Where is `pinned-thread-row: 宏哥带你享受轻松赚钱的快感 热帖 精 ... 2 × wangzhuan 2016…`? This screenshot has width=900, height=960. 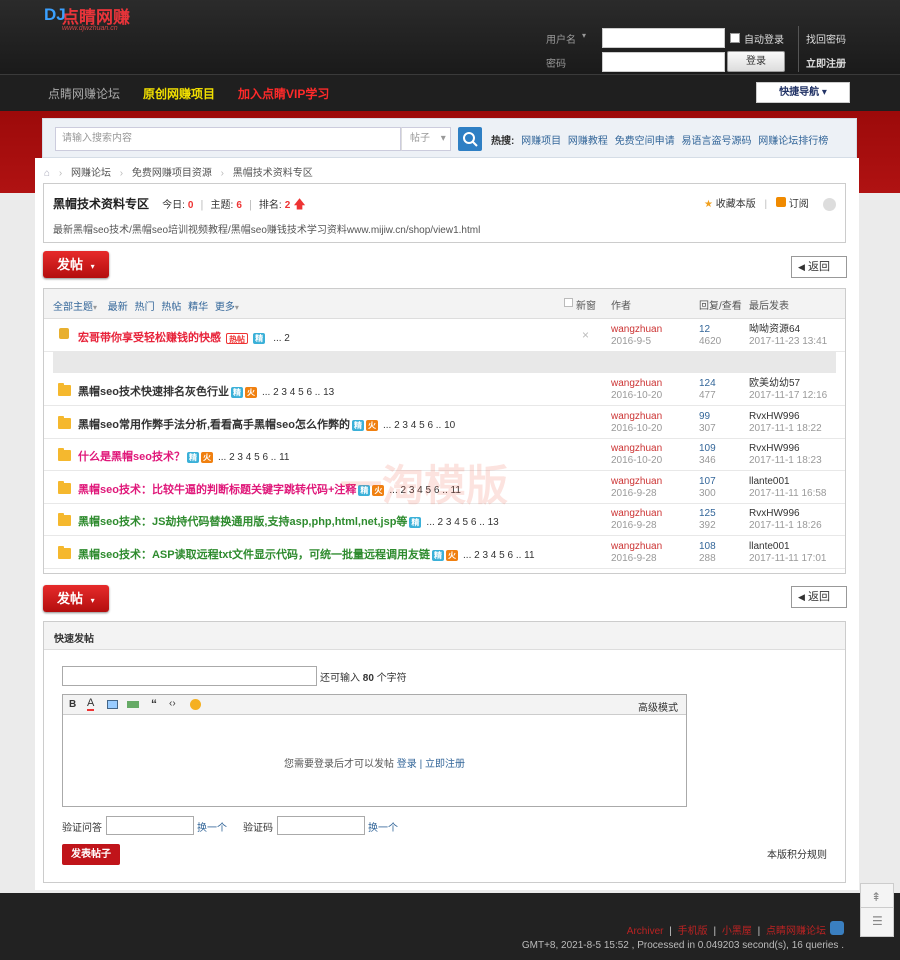
pinned-thread-row: 宏哥带你享受轻松赚钱的快感 热帖 精 ... 2 × wangzhuan 2016… is located at coordinates (444, 336).